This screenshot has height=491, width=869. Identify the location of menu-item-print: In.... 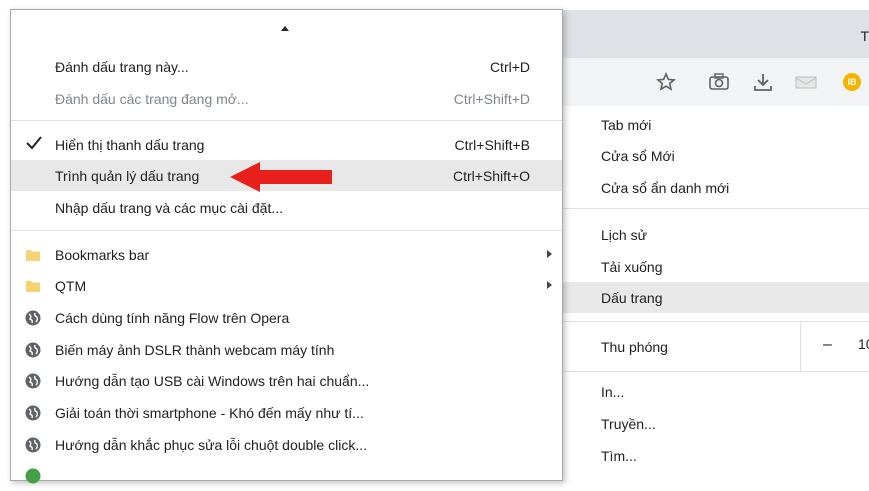
(713, 391).